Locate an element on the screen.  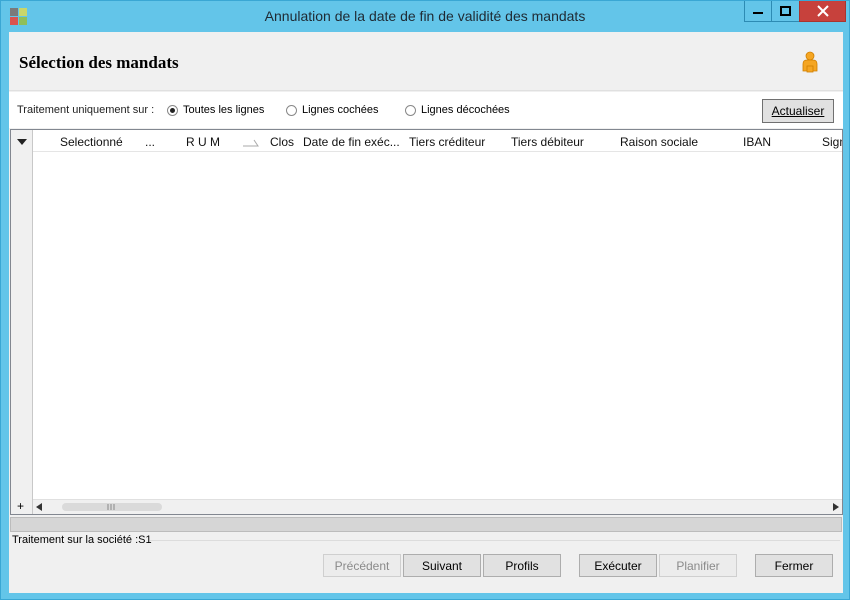
radio-checked-lines: Lignes cochées is located at coordinates (332, 110).